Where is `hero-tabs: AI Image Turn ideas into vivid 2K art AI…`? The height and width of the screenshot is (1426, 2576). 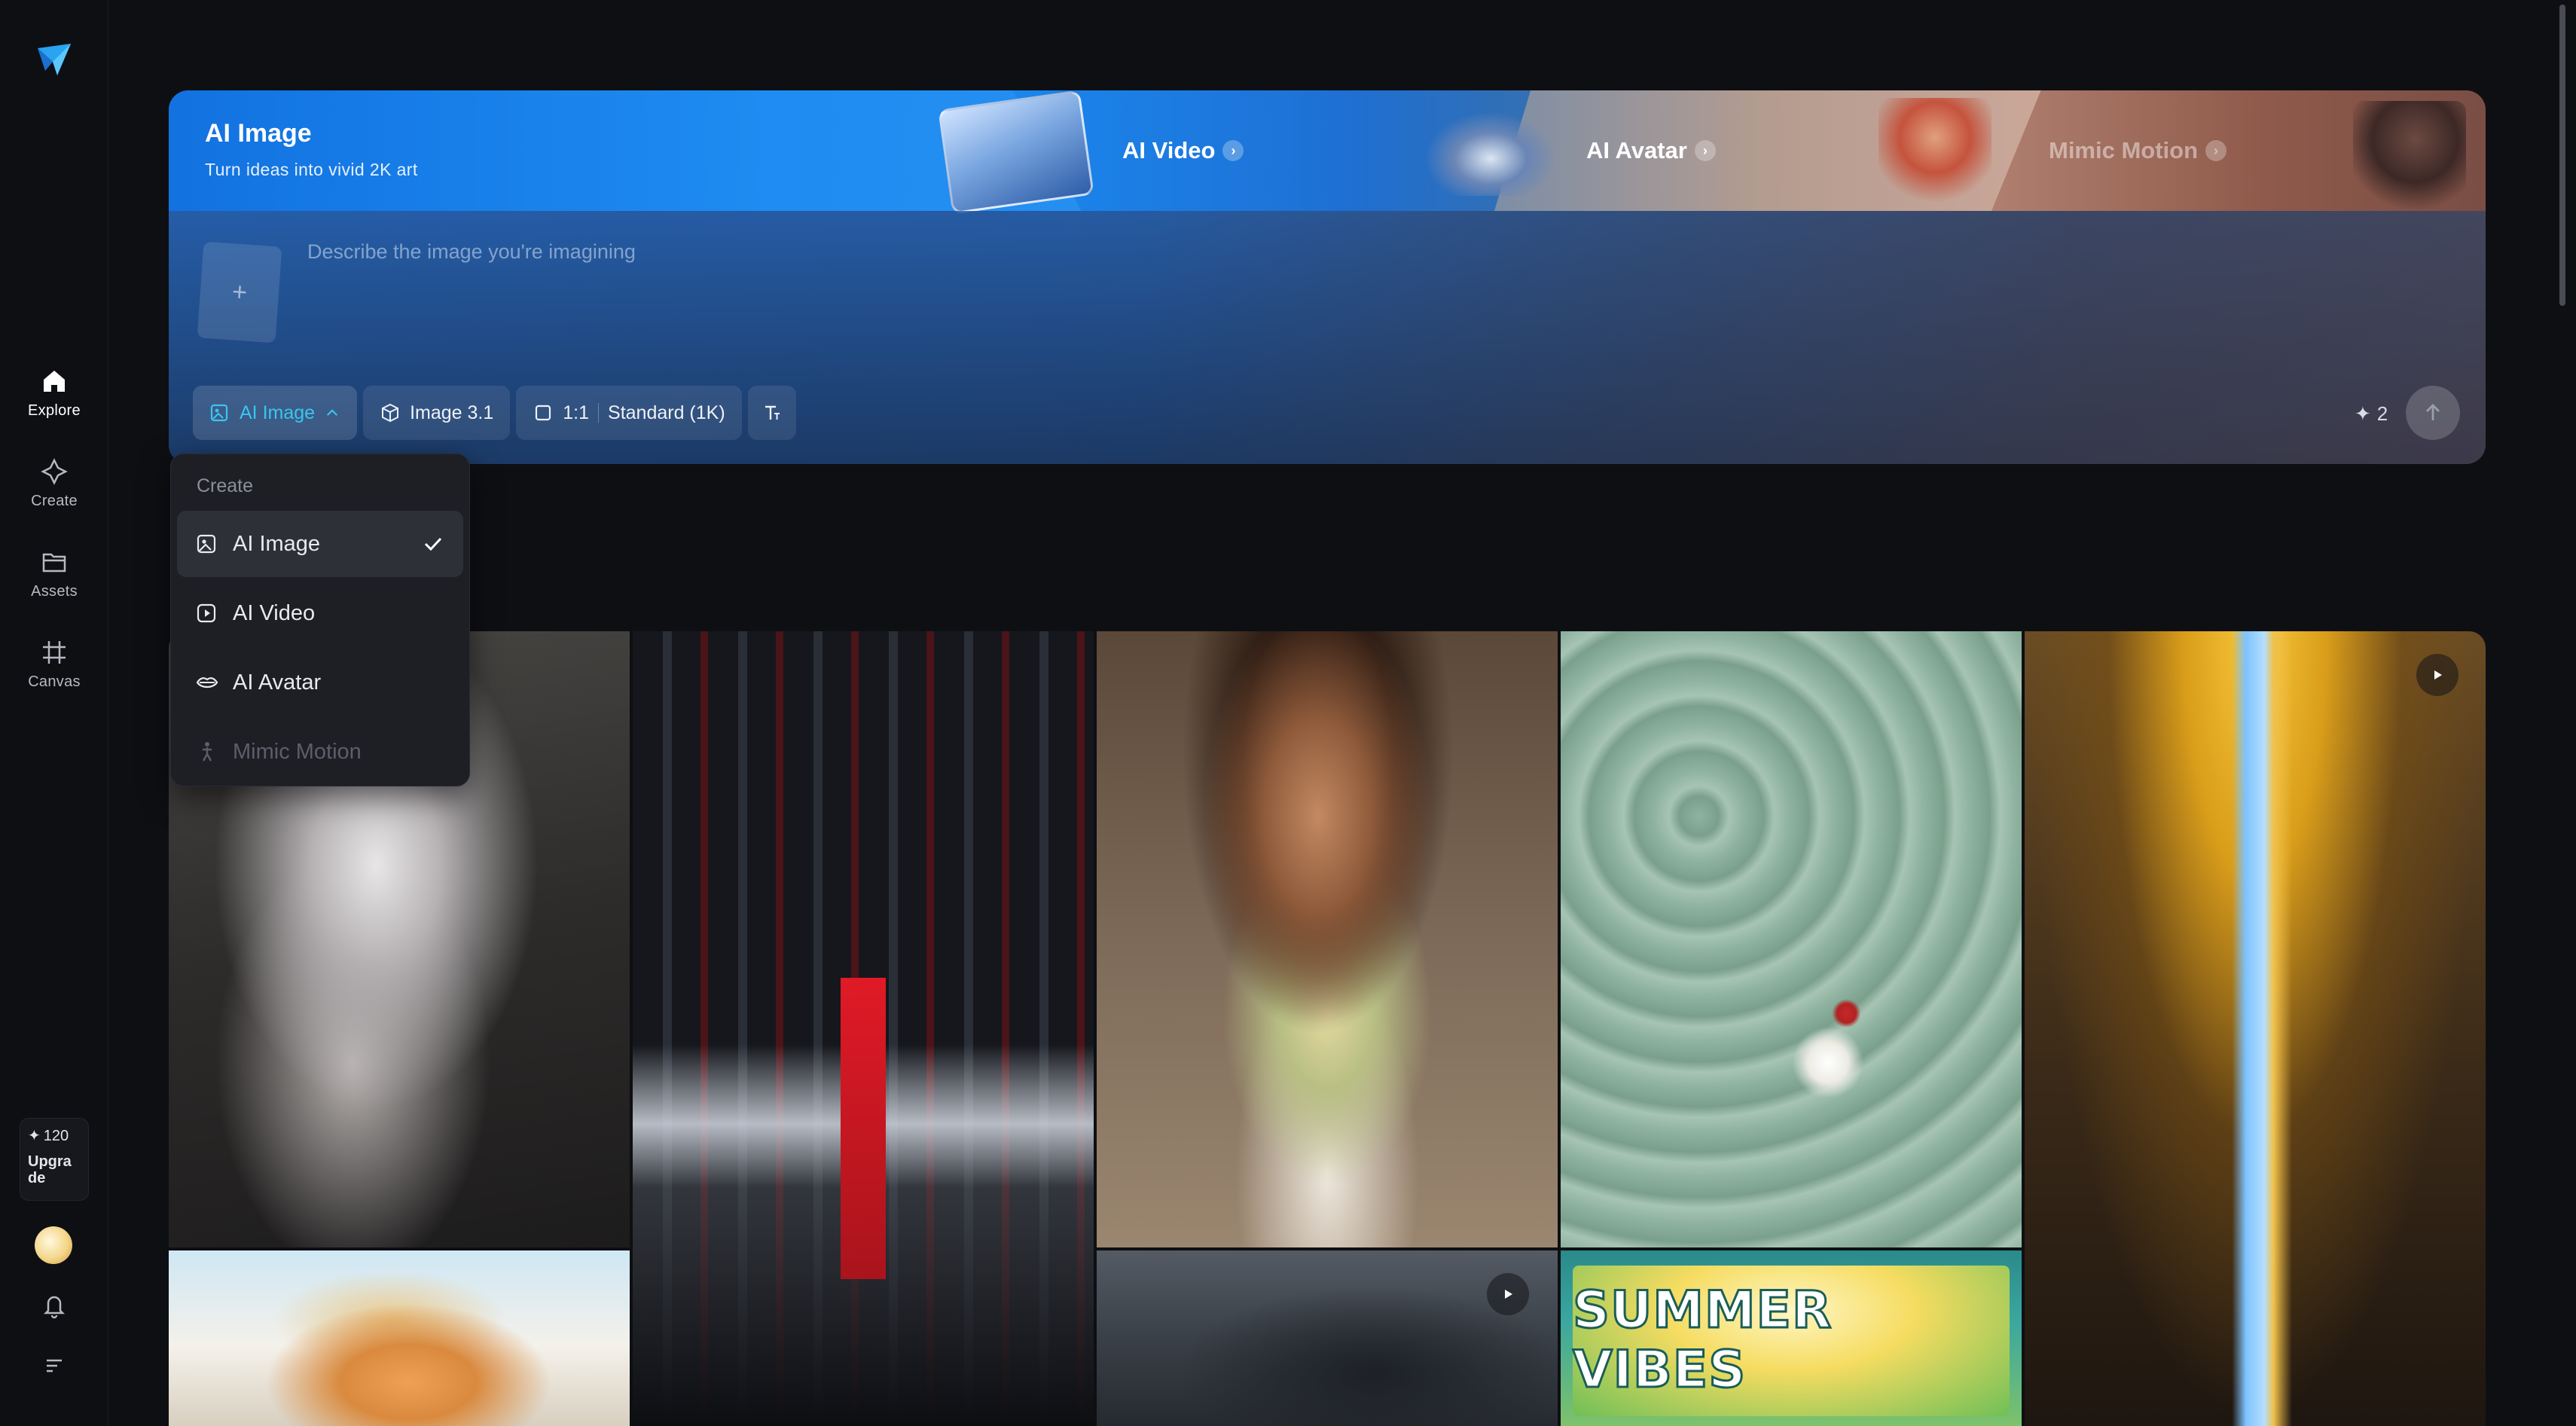 hero-tabs: AI Image Turn ideas into vivid 2K art AI… is located at coordinates (1328, 152).